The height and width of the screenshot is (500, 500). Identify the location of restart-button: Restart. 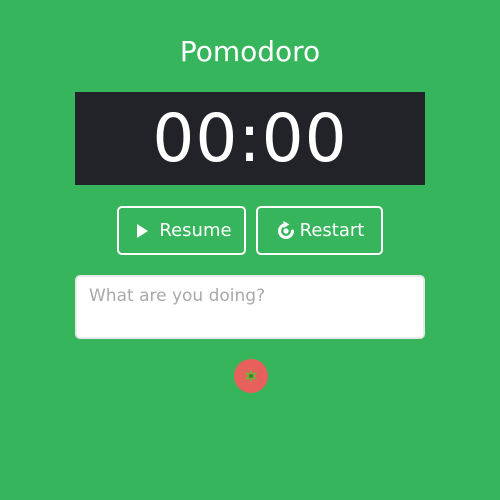
(319, 230).